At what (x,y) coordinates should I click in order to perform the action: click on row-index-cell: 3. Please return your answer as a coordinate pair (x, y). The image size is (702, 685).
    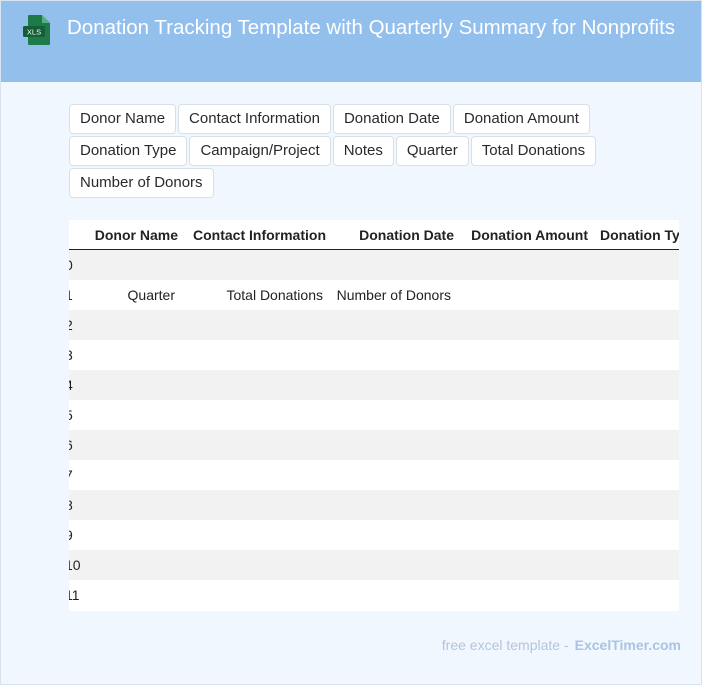
    Looking at the image, I should click on (76, 355).